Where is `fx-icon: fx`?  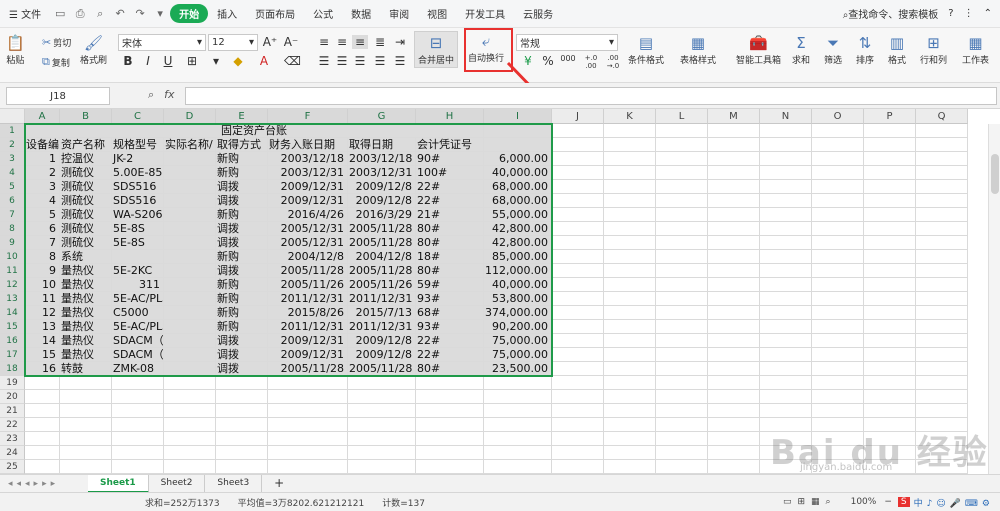 fx-icon: fx is located at coordinates (169, 95).